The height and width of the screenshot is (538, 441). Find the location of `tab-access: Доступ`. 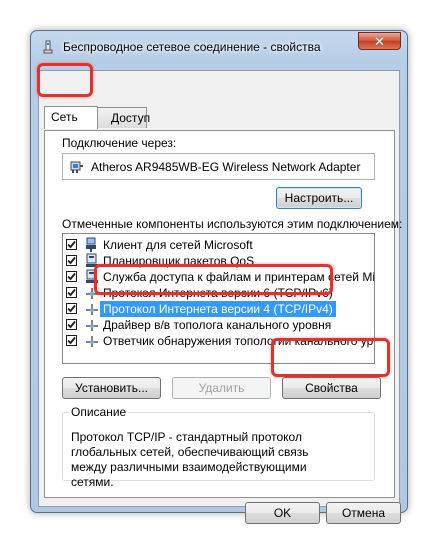

tab-access: Доступ is located at coordinates (123, 117).